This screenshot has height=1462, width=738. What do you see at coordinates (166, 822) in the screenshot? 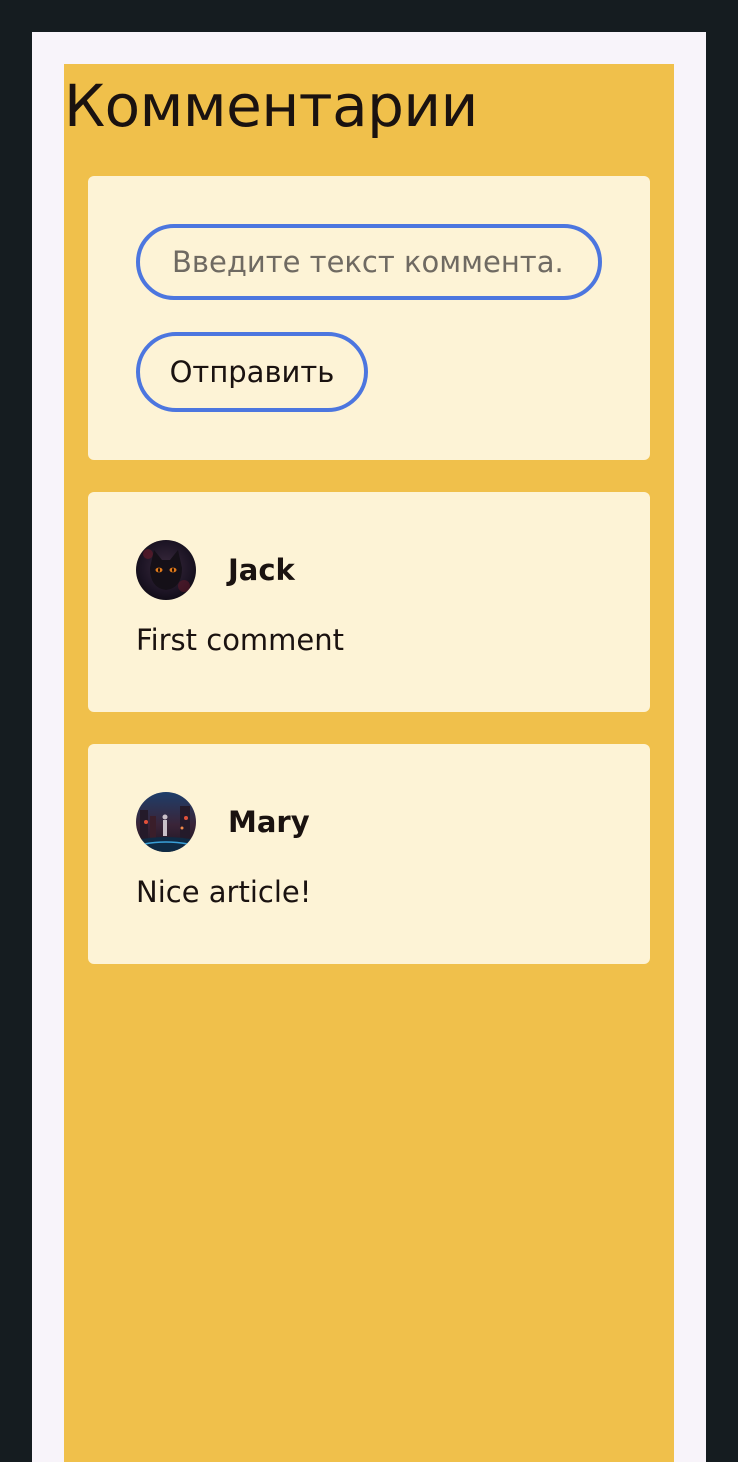
I see `night-city-avatar` at bounding box center [166, 822].